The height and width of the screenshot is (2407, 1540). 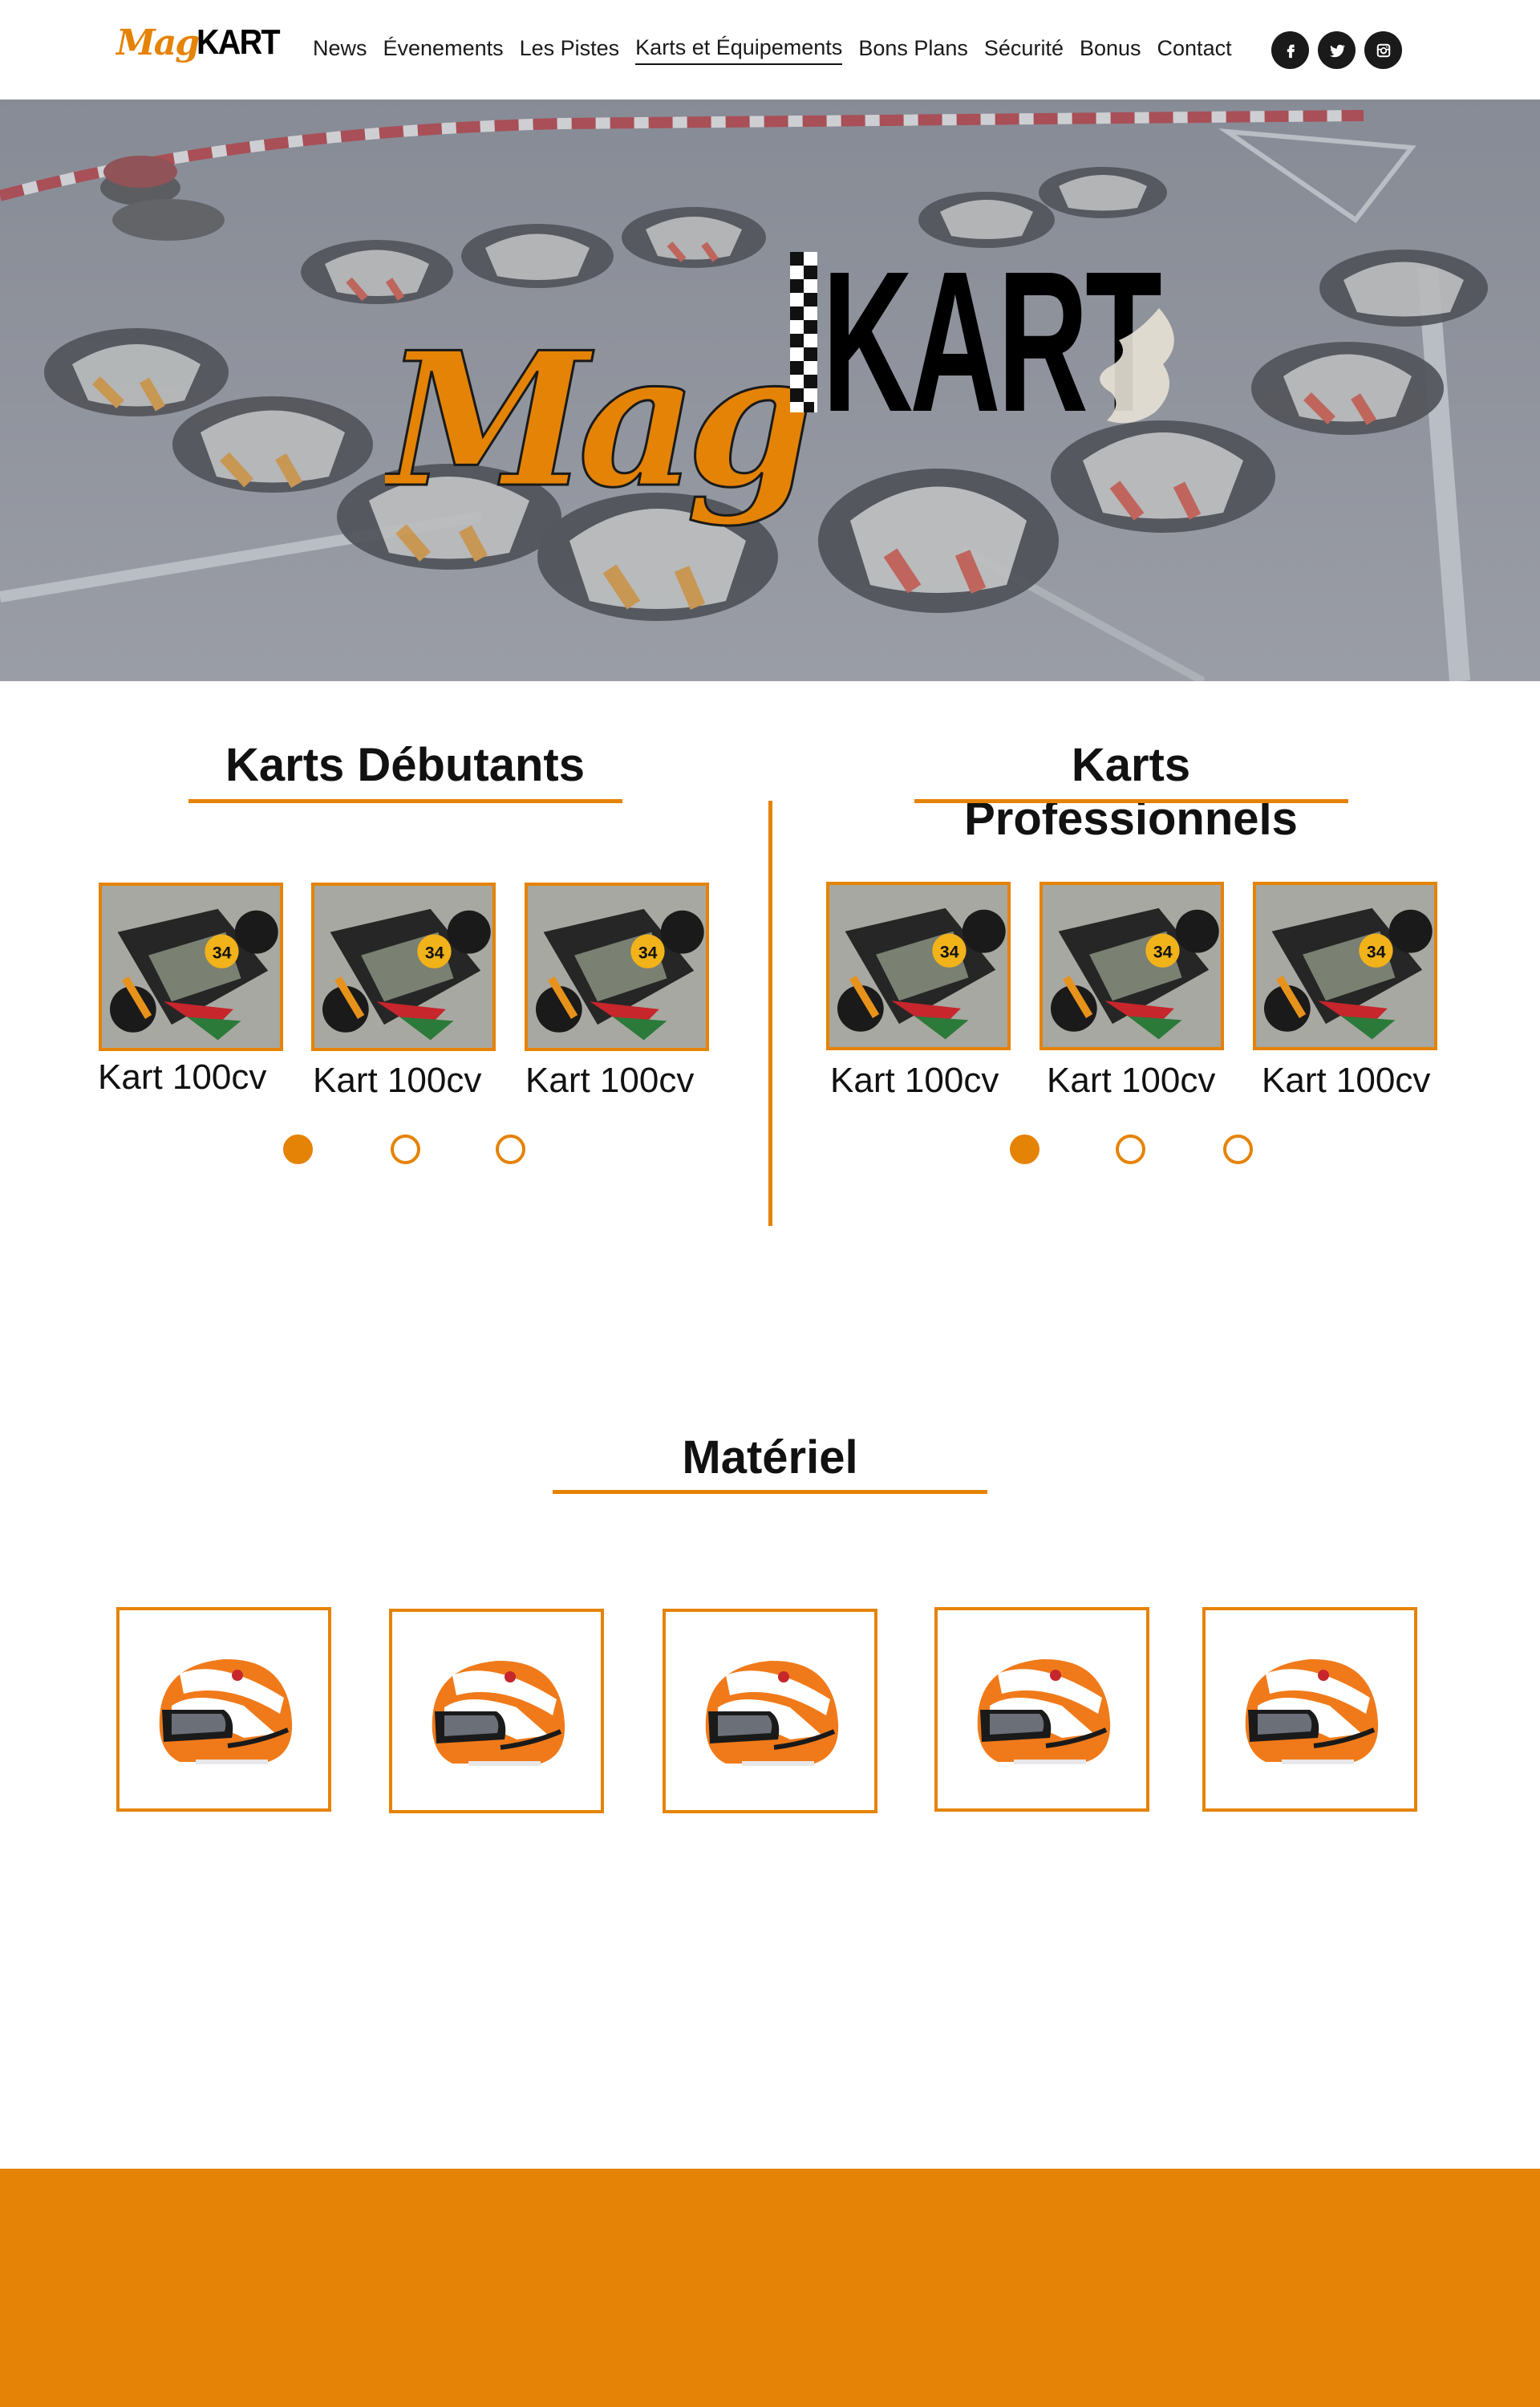 What do you see at coordinates (1131, 801) in the screenshot?
I see `karts-professionnels-underline` at bounding box center [1131, 801].